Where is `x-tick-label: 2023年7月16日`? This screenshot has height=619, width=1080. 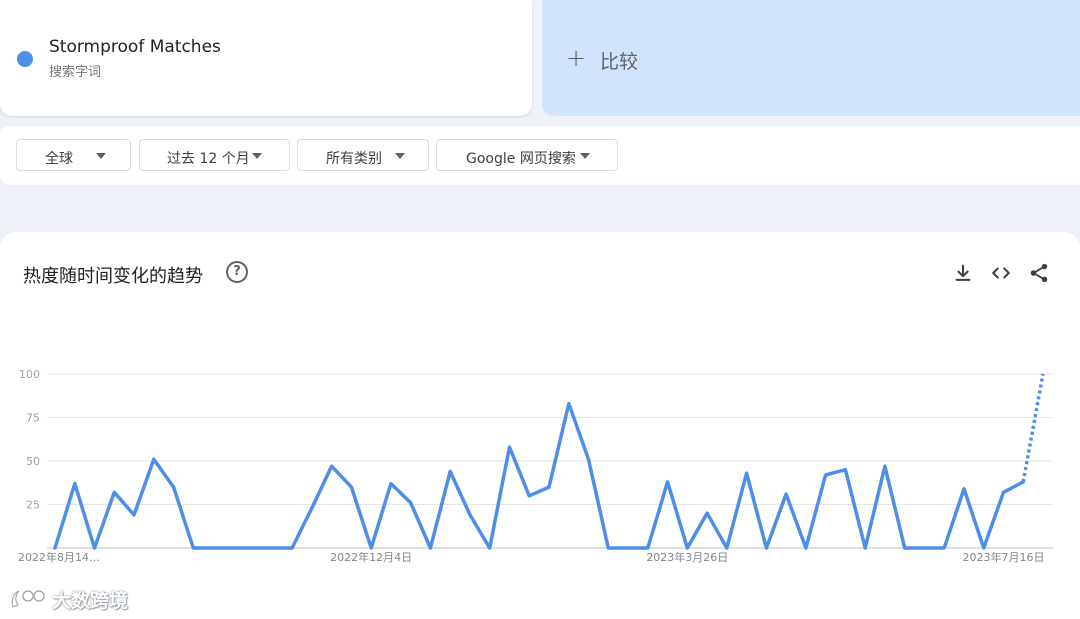 x-tick-label: 2023年7月16日 is located at coordinates (1003, 557).